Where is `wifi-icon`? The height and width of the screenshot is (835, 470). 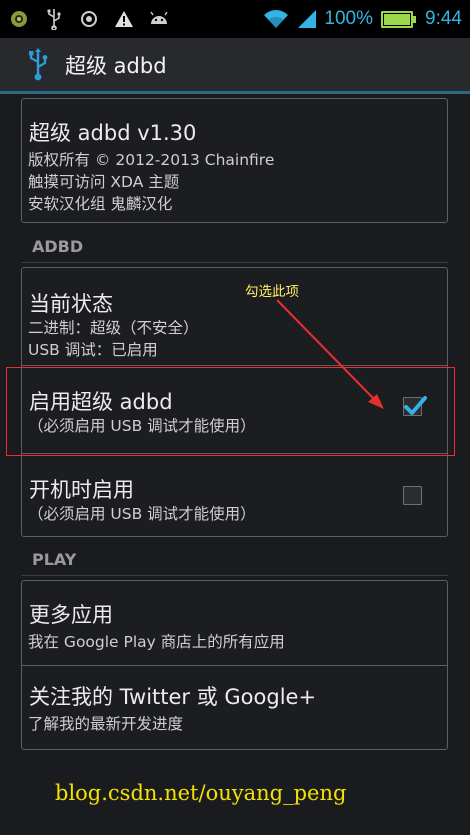 wifi-icon is located at coordinates (276, 19).